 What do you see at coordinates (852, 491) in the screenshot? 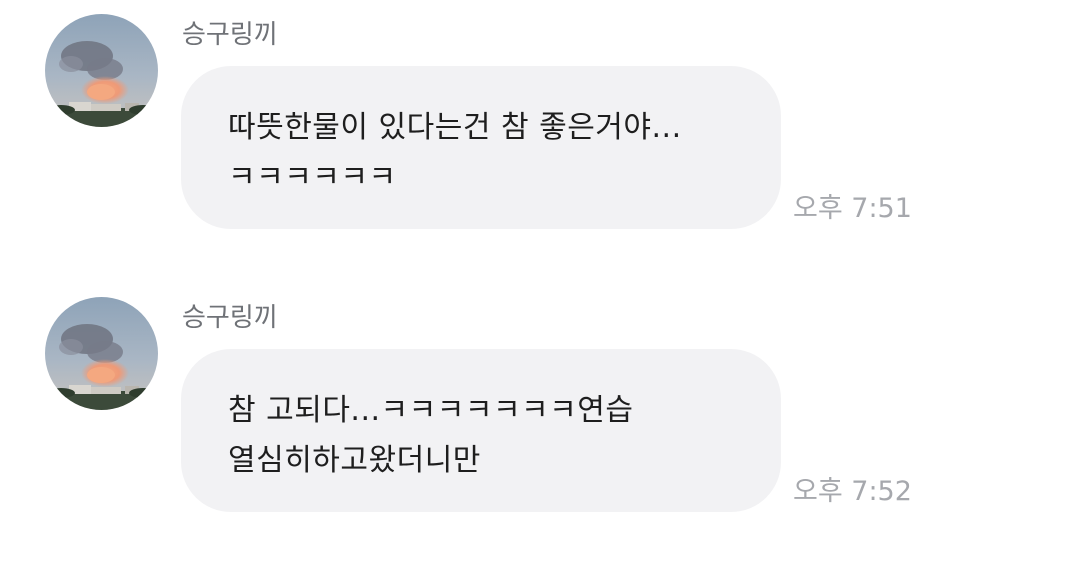
I see `message-timestamp: 오후 7:52` at bounding box center [852, 491].